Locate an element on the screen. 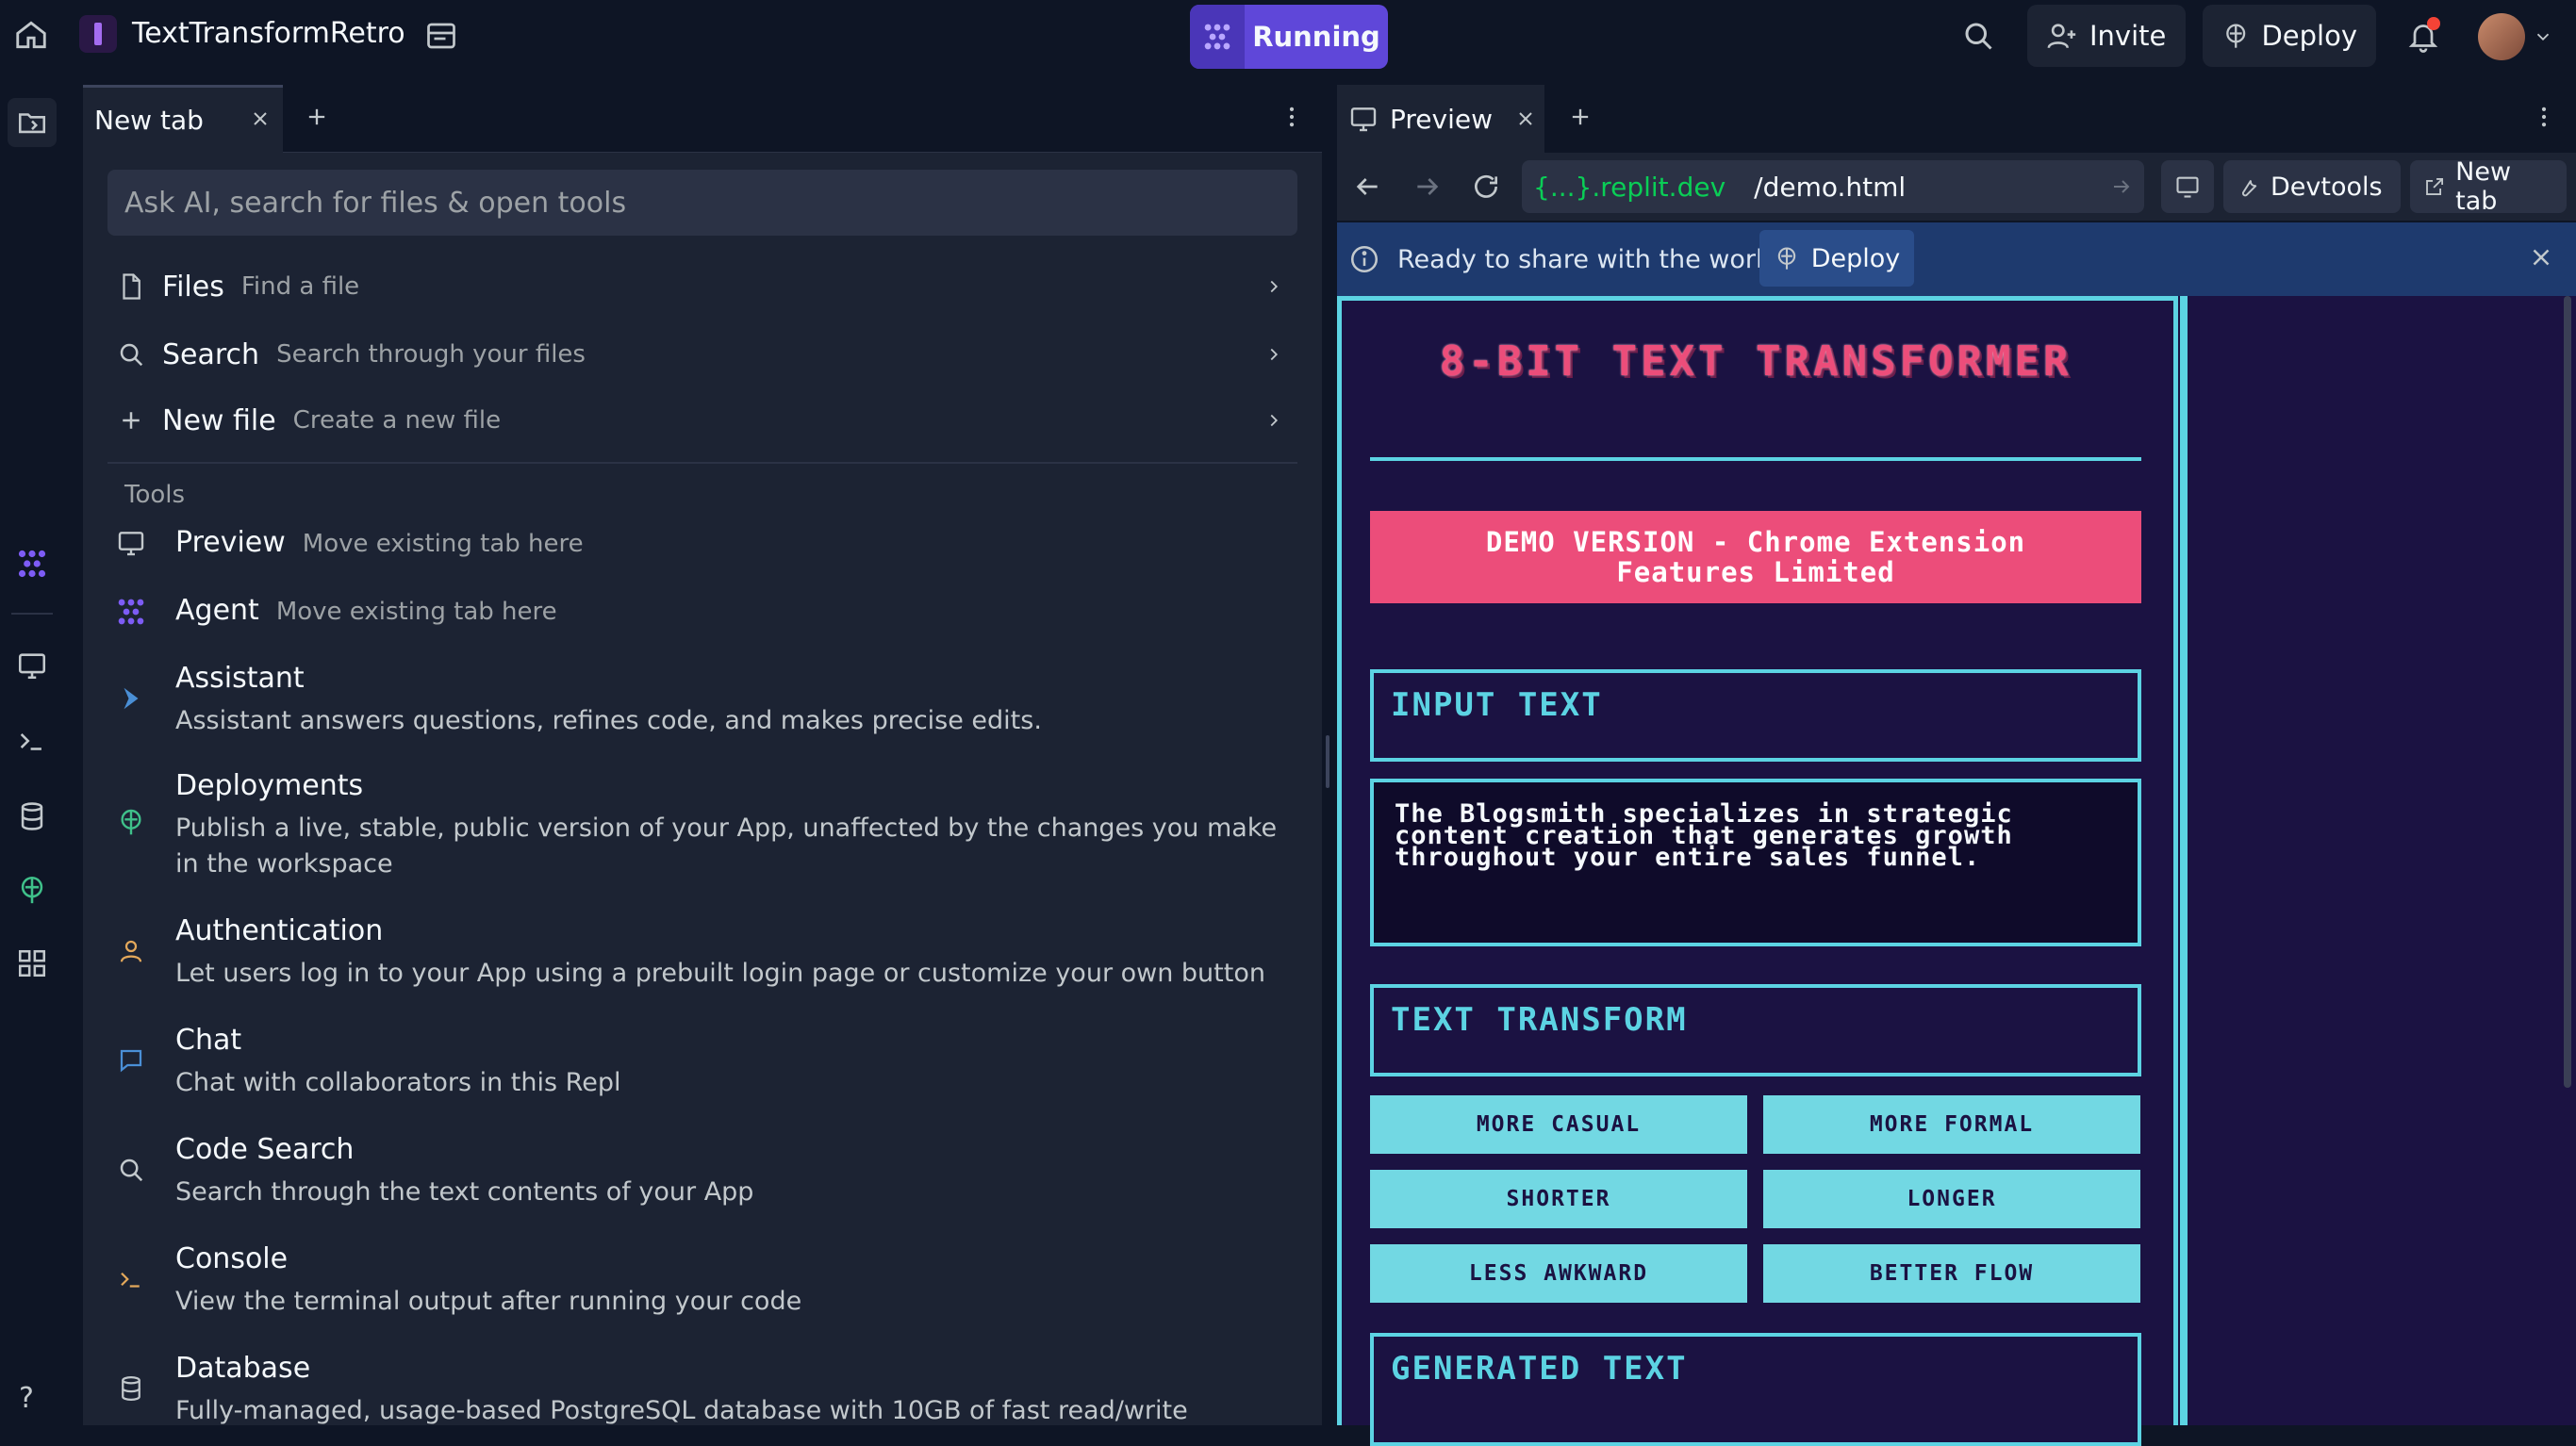 This screenshot has height=1446, width=2576. deploy-button: Deploy is located at coordinates (2289, 36).